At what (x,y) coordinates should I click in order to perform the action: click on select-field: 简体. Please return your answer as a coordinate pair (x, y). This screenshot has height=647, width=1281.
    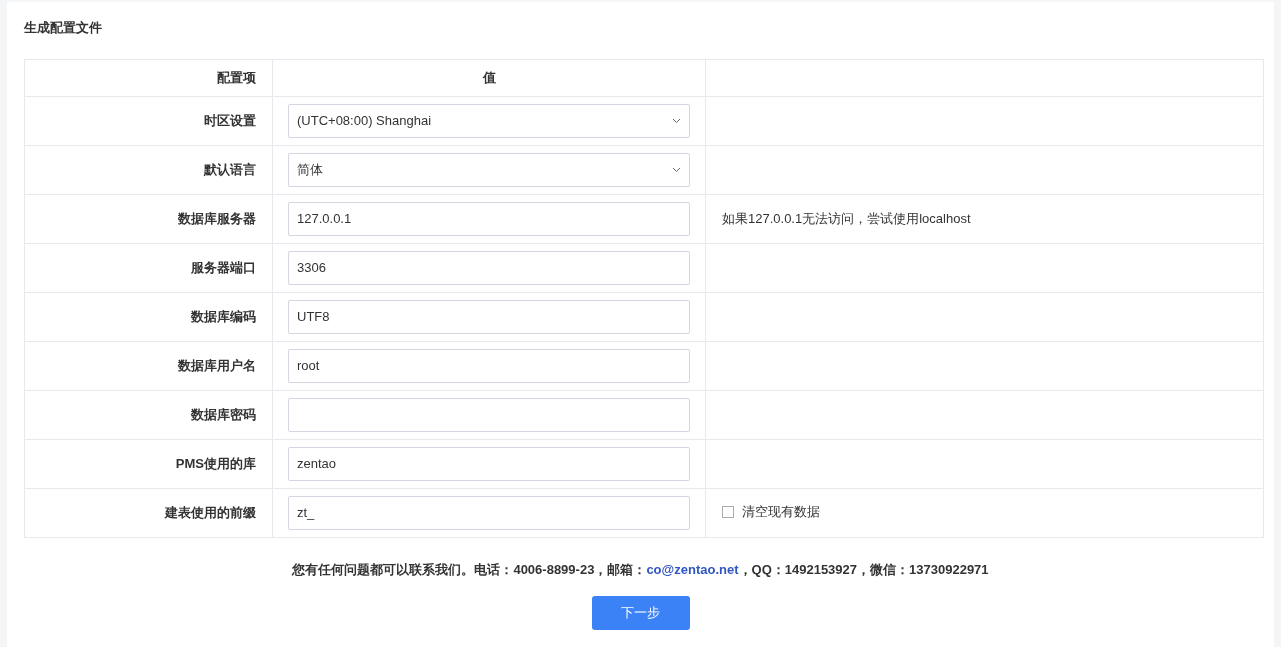
    Looking at the image, I should click on (489, 169).